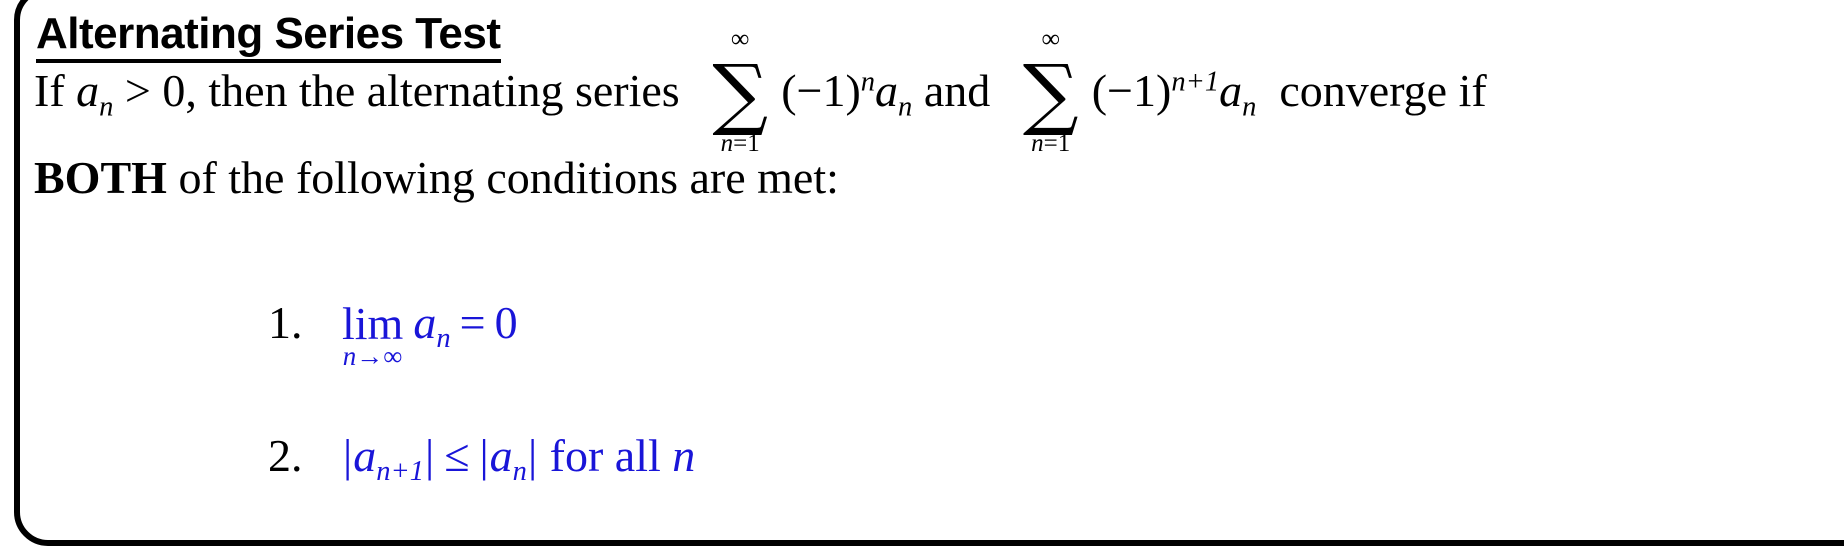 Image resolution: width=1844 pixels, height=552 pixels. What do you see at coordinates (365, 455) in the screenshot?
I see `condition-2-lhs-var: a` at bounding box center [365, 455].